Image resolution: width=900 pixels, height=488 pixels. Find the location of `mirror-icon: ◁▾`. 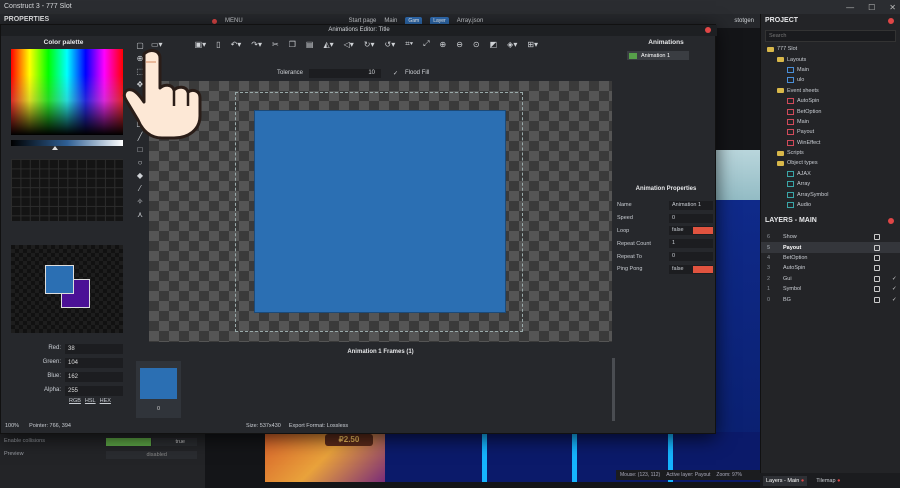

mirror-icon: ◁▾ is located at coordinates (349, 44).